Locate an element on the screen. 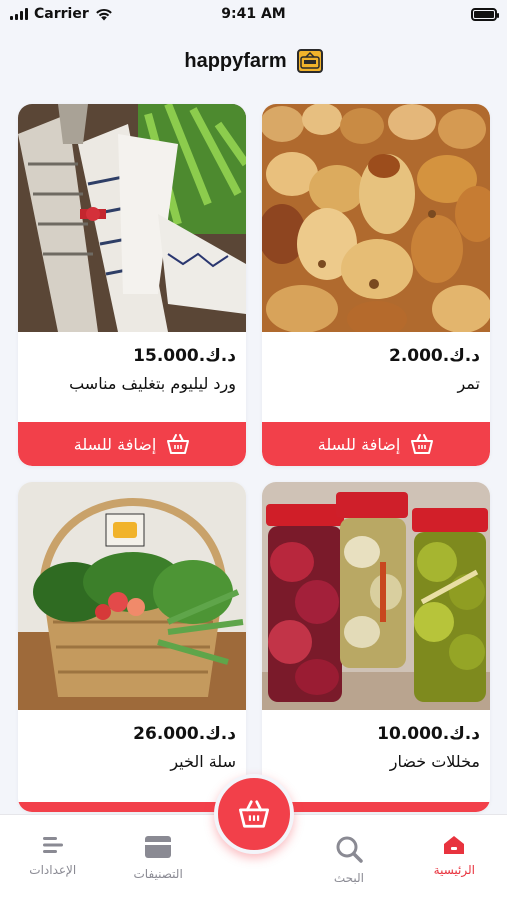 The height and width of the screenshot is (900, 507). tab-home: الرئيسية is located at coordinates (454, 856).